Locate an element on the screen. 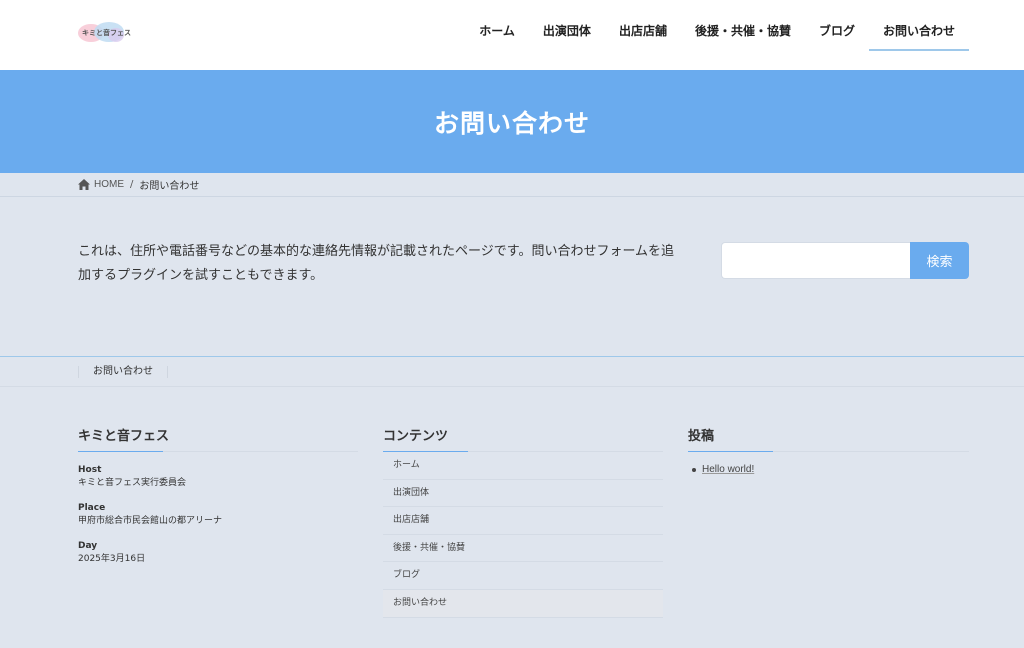 Image resolution: width=1024 pixels, height=648 pixels. widget-contents: コンテンツ ホーム 出演団体 出店店舗 後援・共催・協賛 ブログ お問い合わせ is located at coordinates (523, 521).